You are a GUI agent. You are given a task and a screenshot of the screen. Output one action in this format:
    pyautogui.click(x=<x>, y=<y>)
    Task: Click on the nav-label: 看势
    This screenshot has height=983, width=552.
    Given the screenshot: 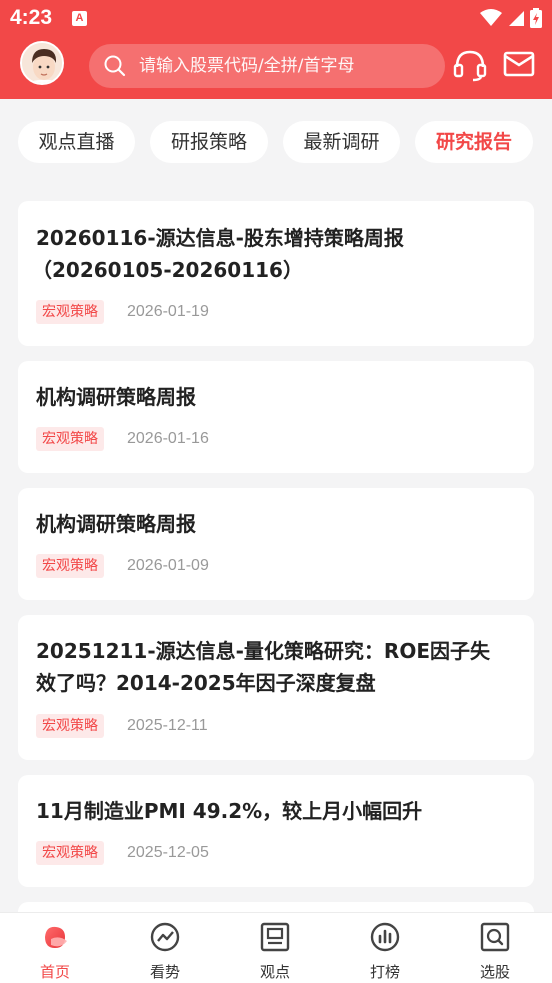 What is the action you would take?
    pyautogui.click(x=164, y=972)
    